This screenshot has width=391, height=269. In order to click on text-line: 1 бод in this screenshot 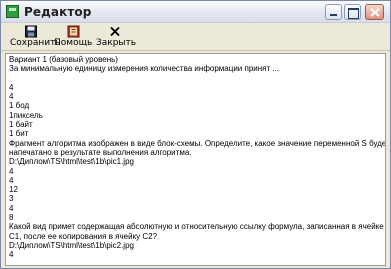, I will do `click(19, 106)`.